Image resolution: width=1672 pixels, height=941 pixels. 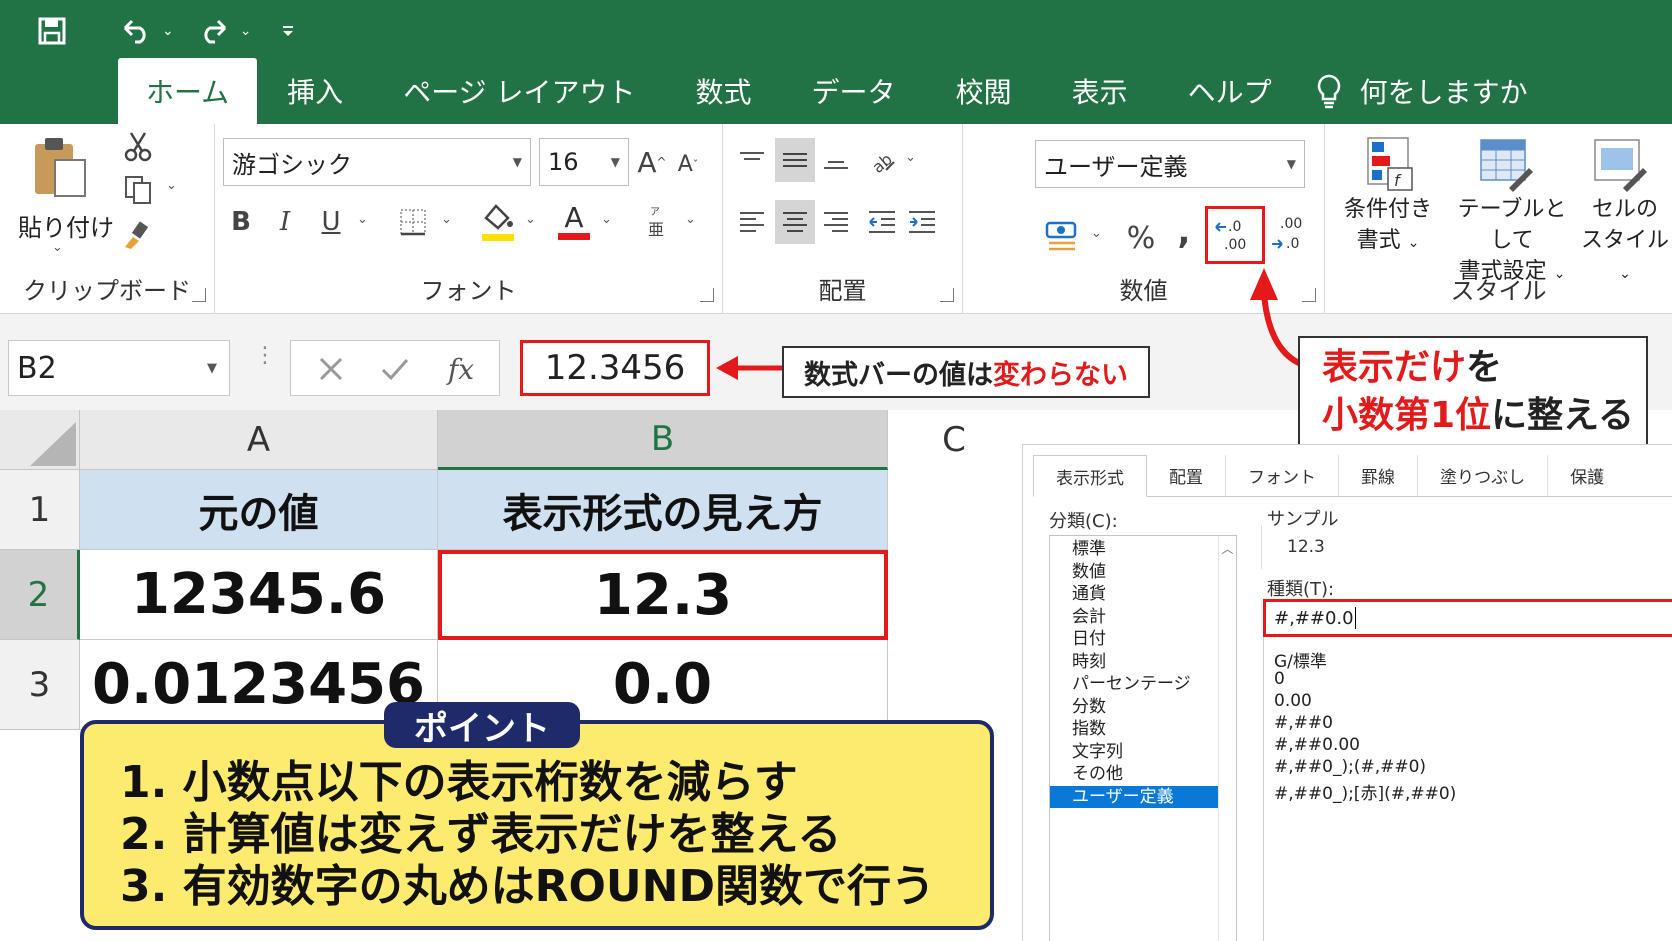 I want to click on align-top-icon, so click(x=752, y=160).